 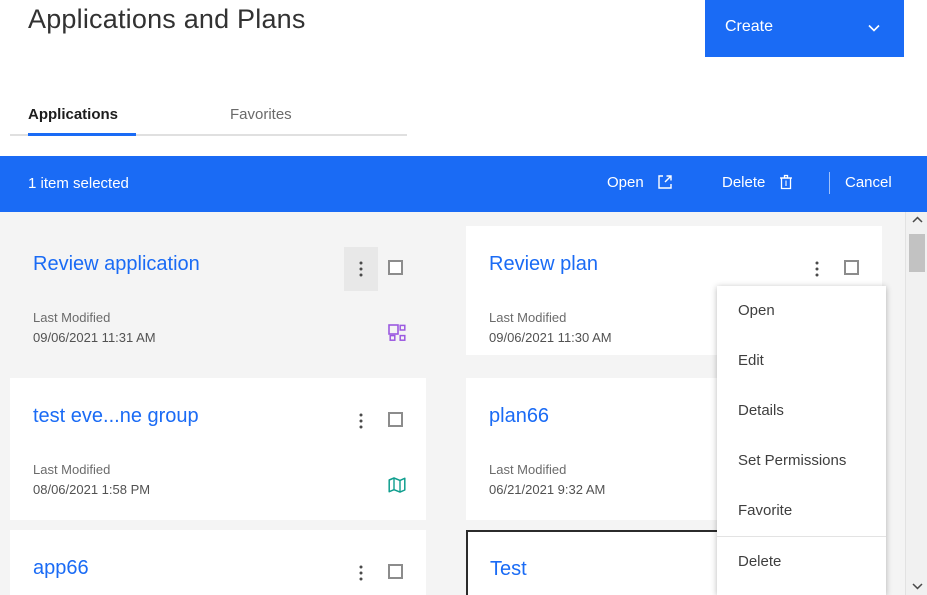 What do you see at coordinates (397, 485) in the screenshot?
I see `map-icon` at bounding box center [397, 485].